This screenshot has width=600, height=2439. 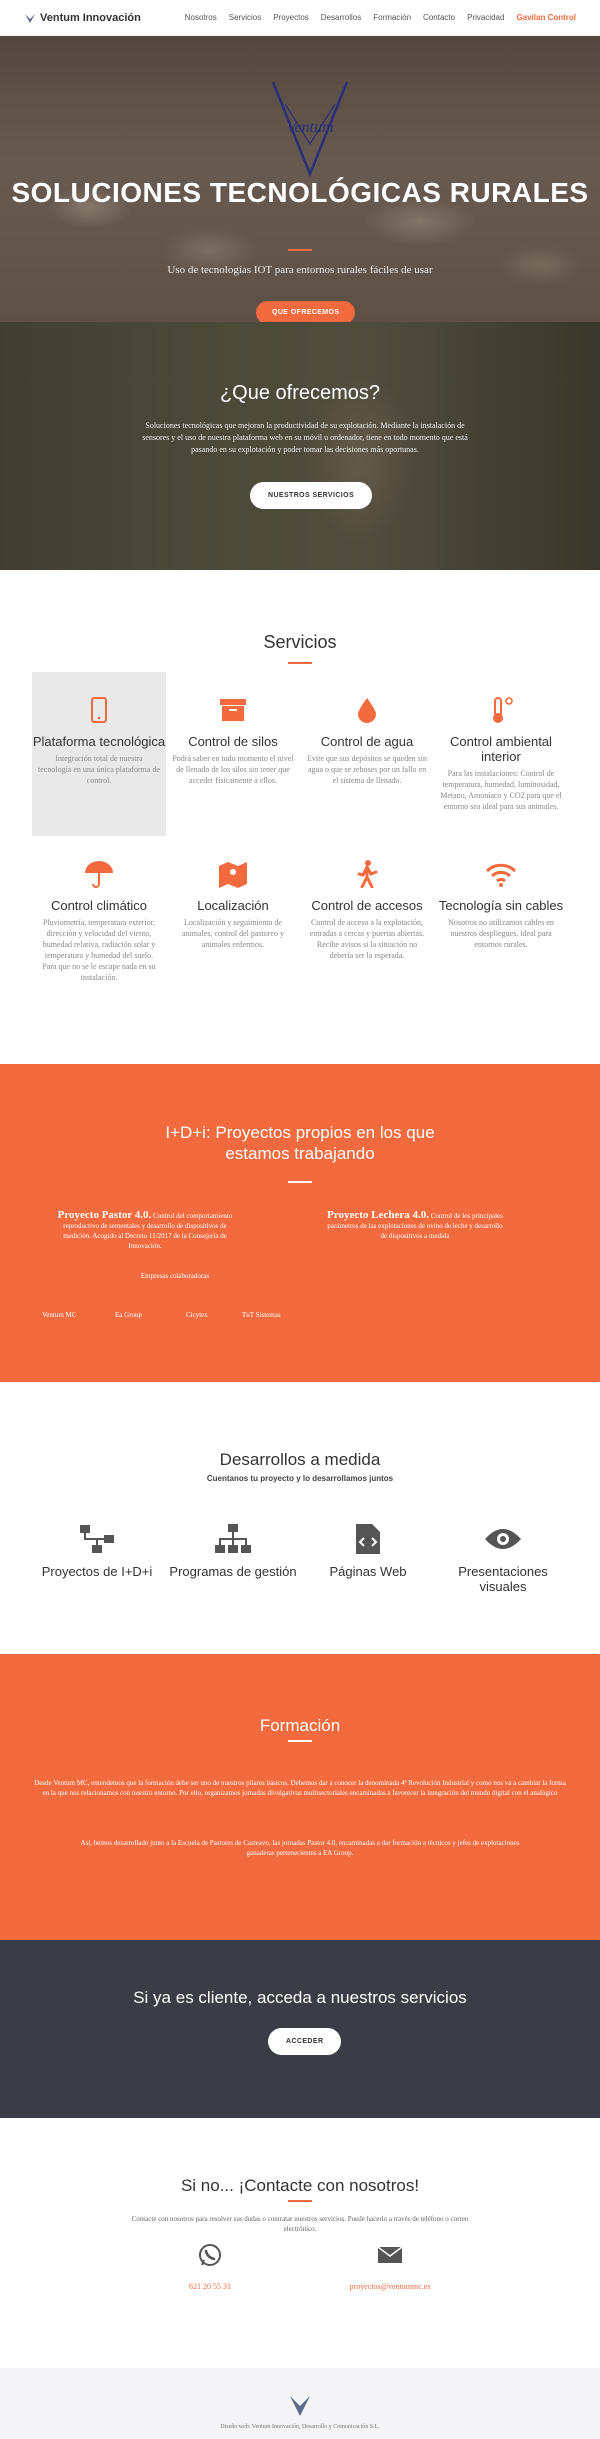 I want to click on project-name: Proyecto Lechera 4.0., so click(x=378, y=1215).